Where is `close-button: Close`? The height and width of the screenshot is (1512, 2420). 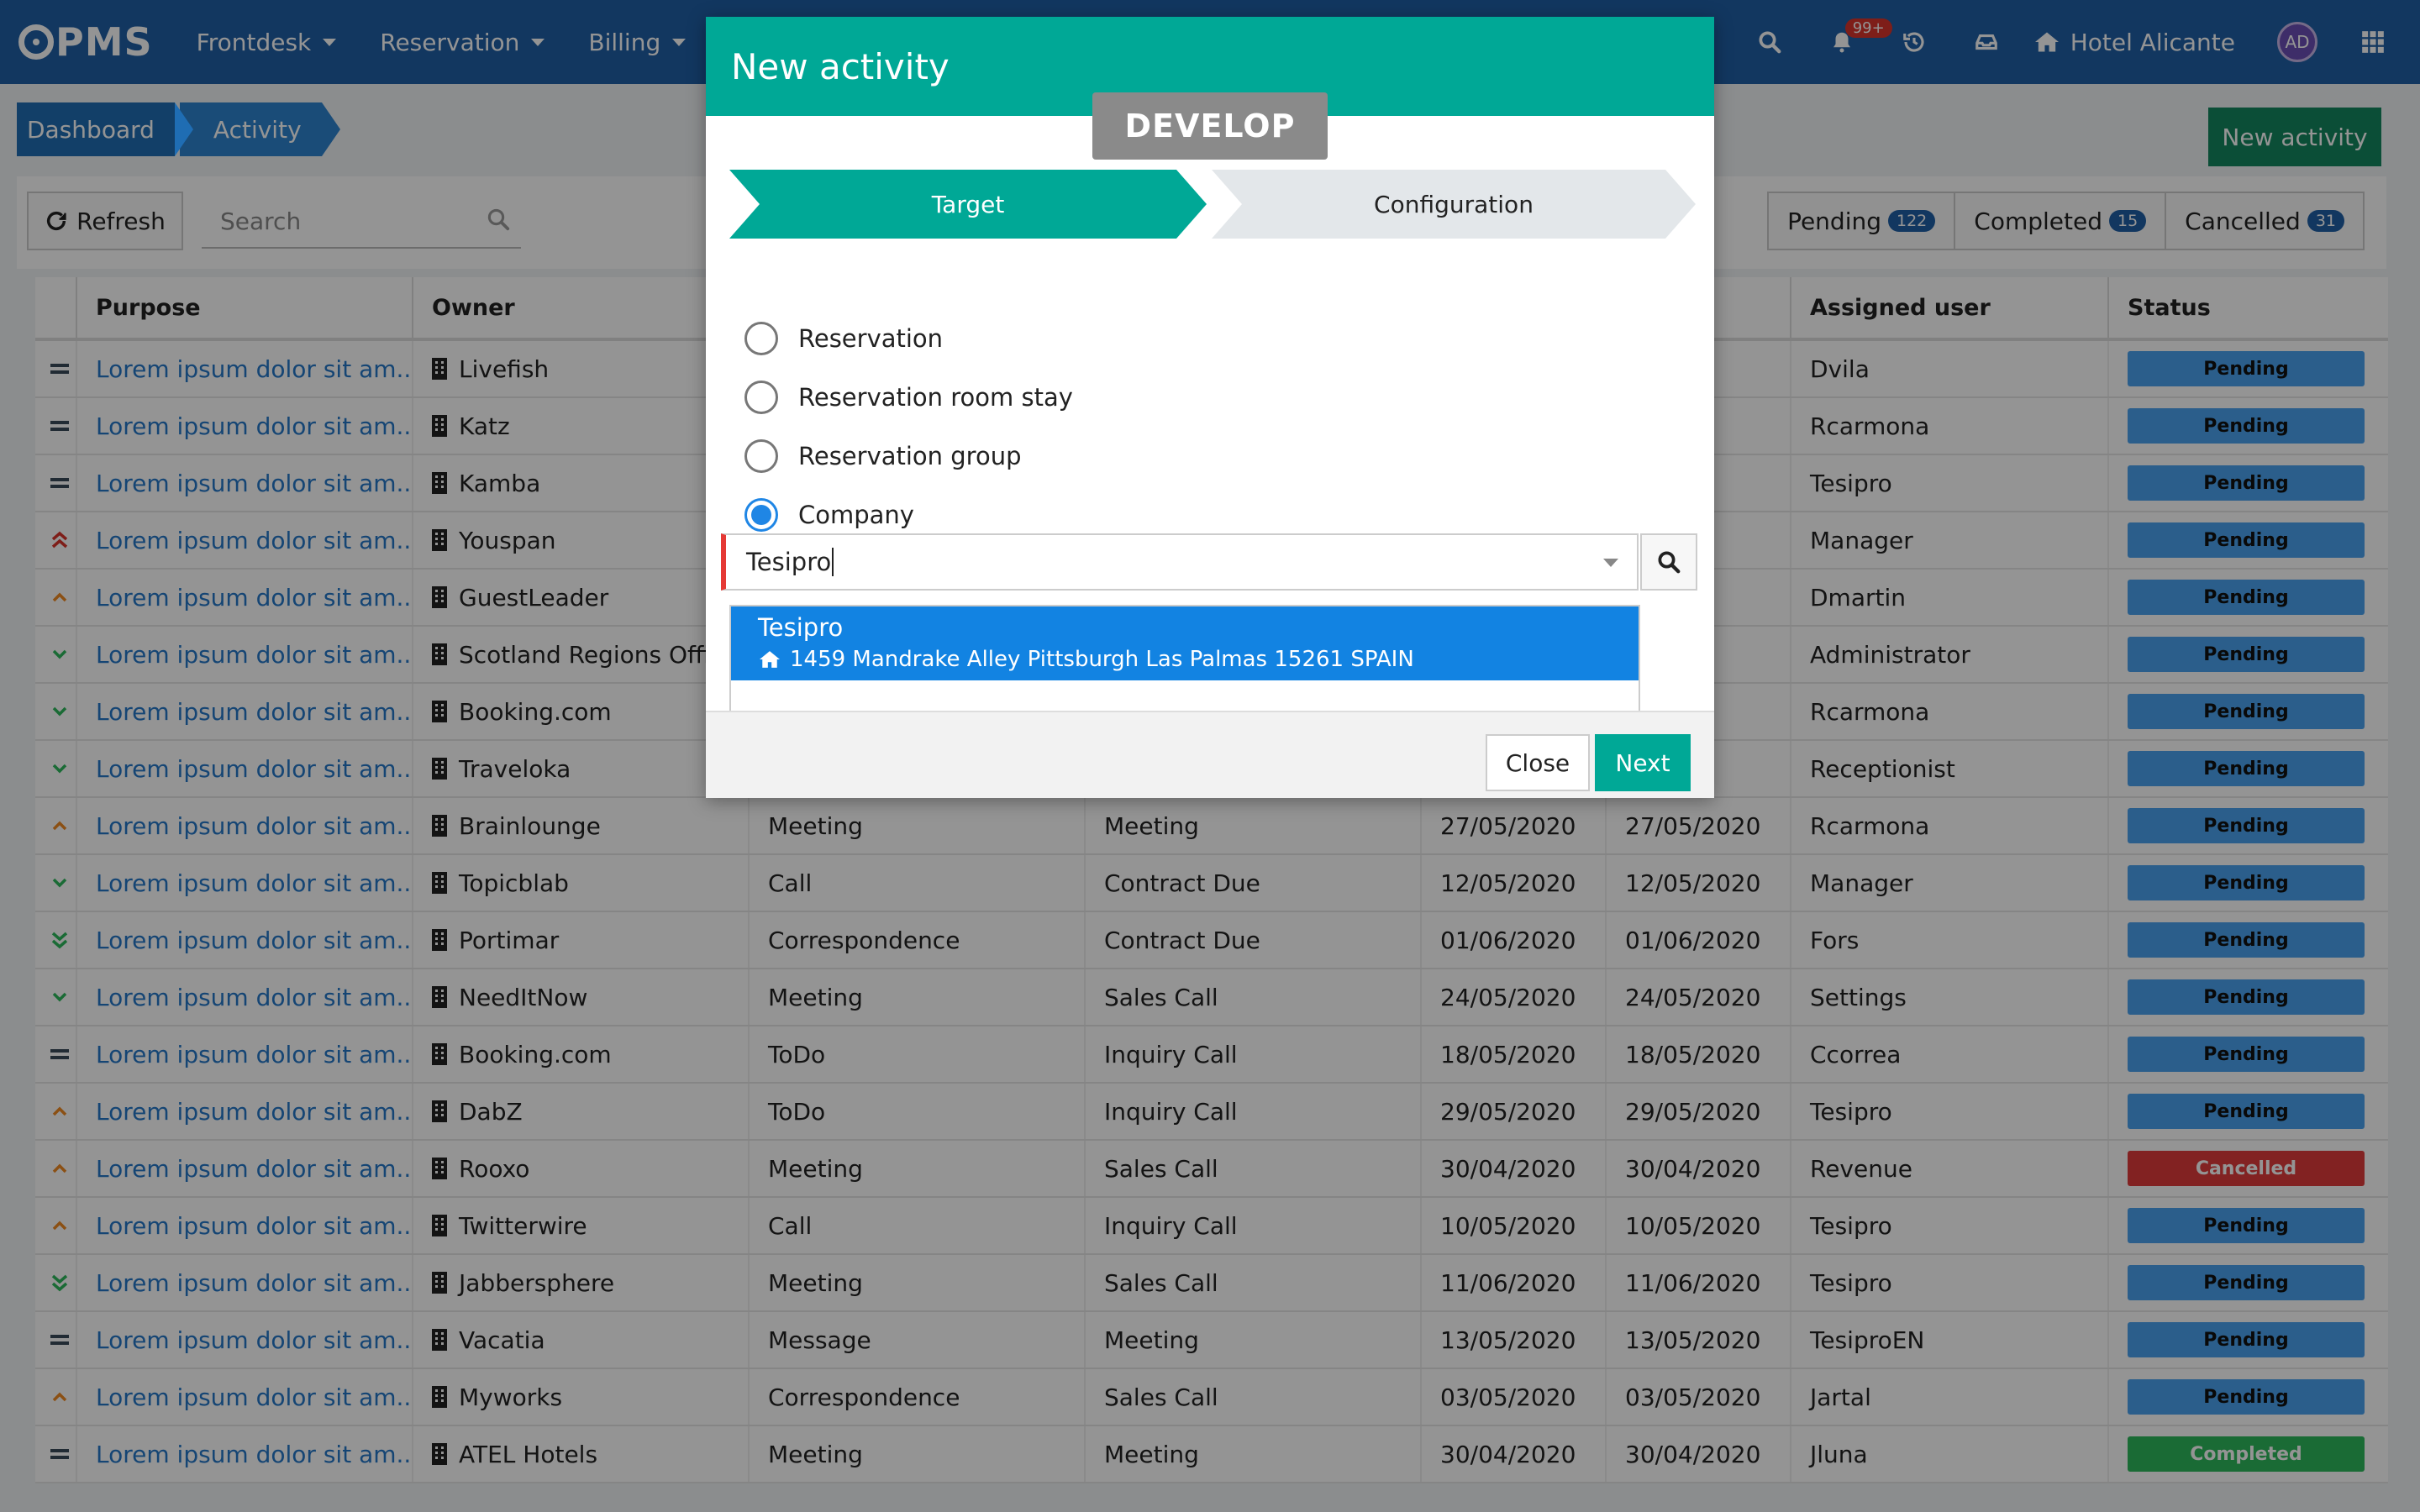 close-button: Close is located at coordinates (1538, 762).